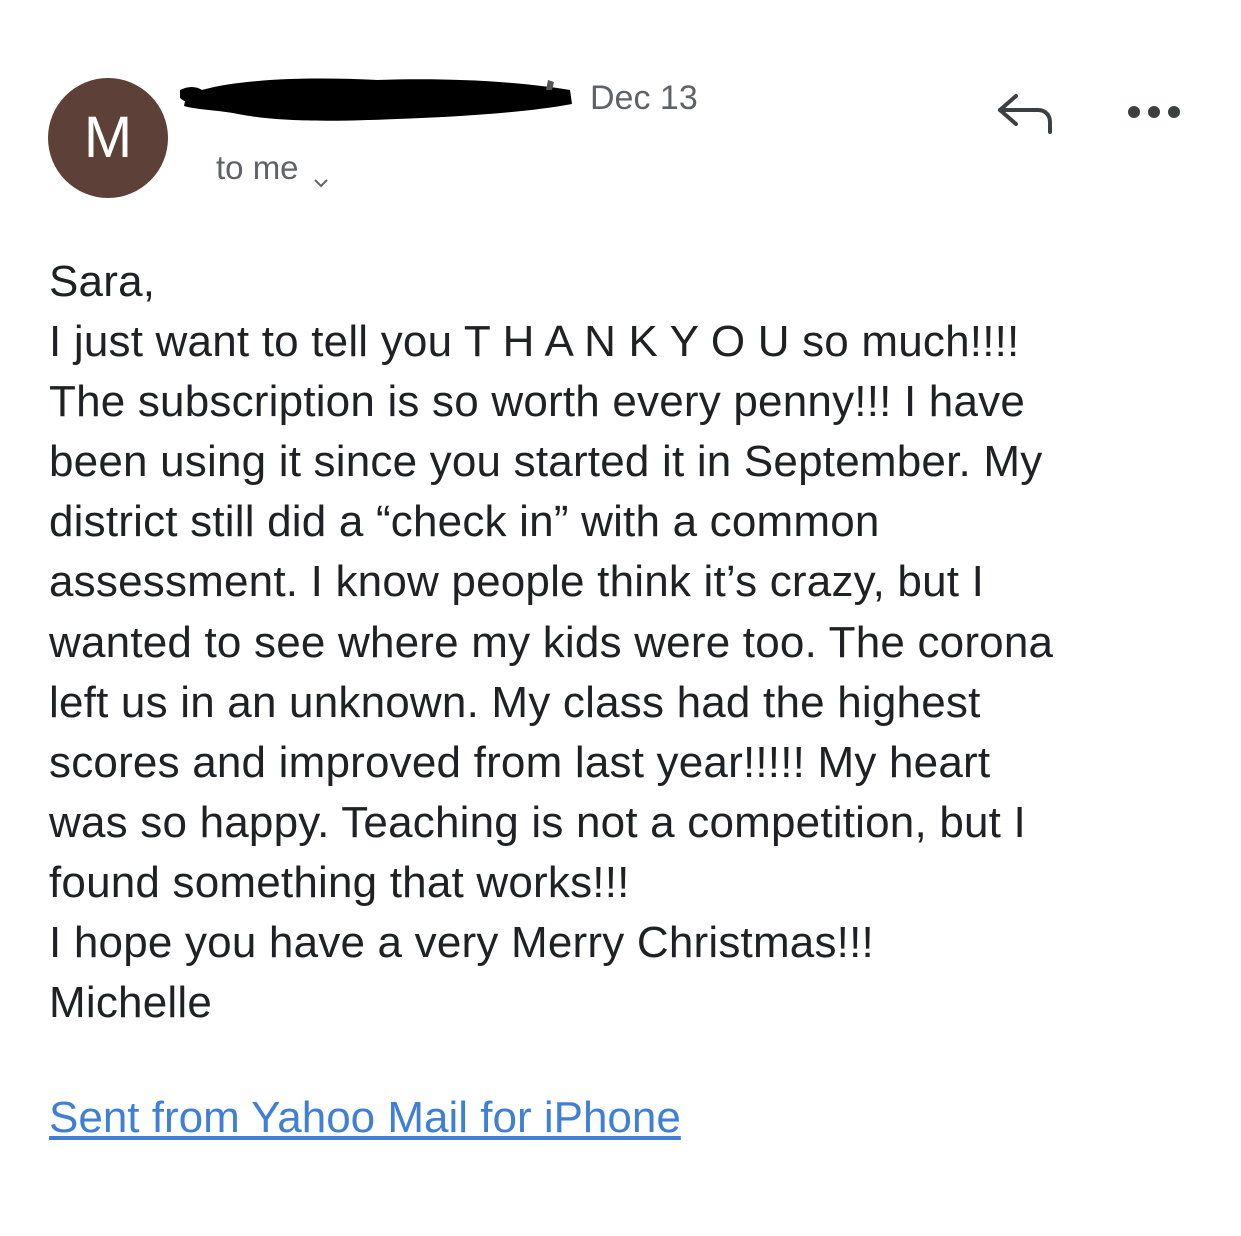 The height and width of the screenshot is (1236, 1241). Describe the element at coordinates (108, 138) in the screenshot. I see `sender-avatar: M` at that location.